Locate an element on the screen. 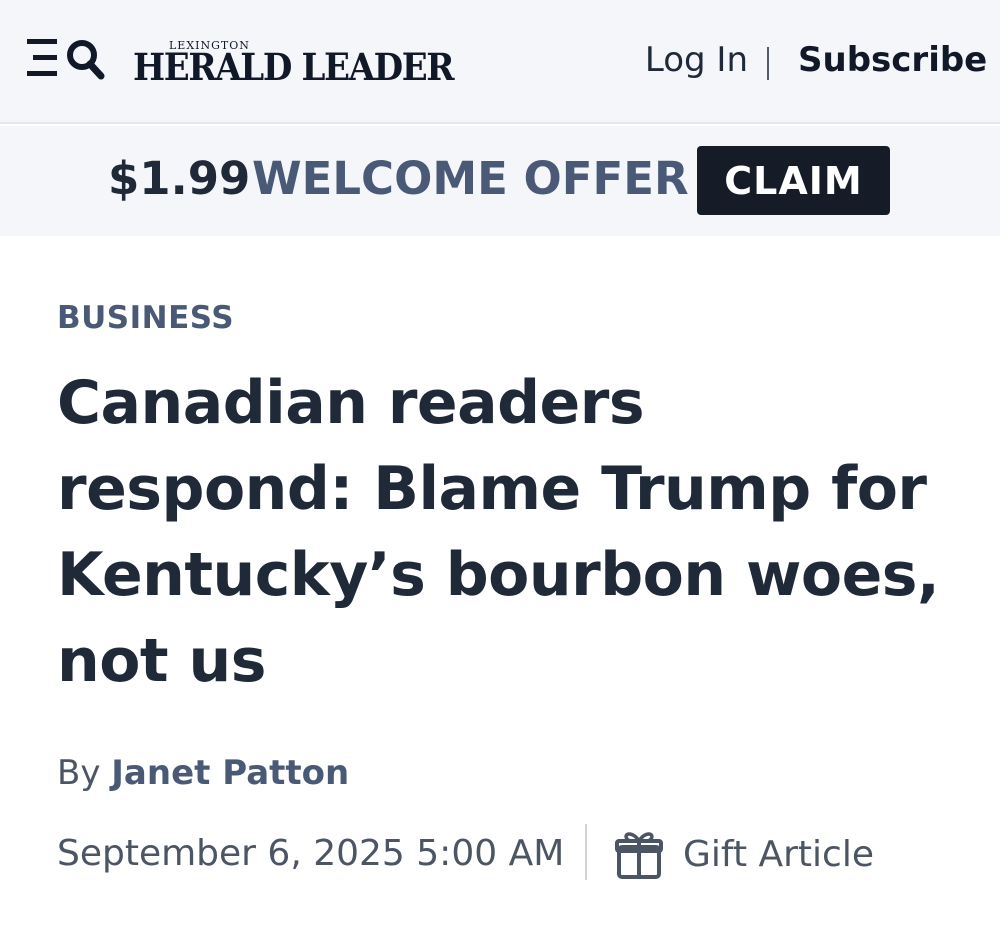 This screenshot has width=1000, height=936. subscribe-link: Subscribe is located at coordinates (892, 60).